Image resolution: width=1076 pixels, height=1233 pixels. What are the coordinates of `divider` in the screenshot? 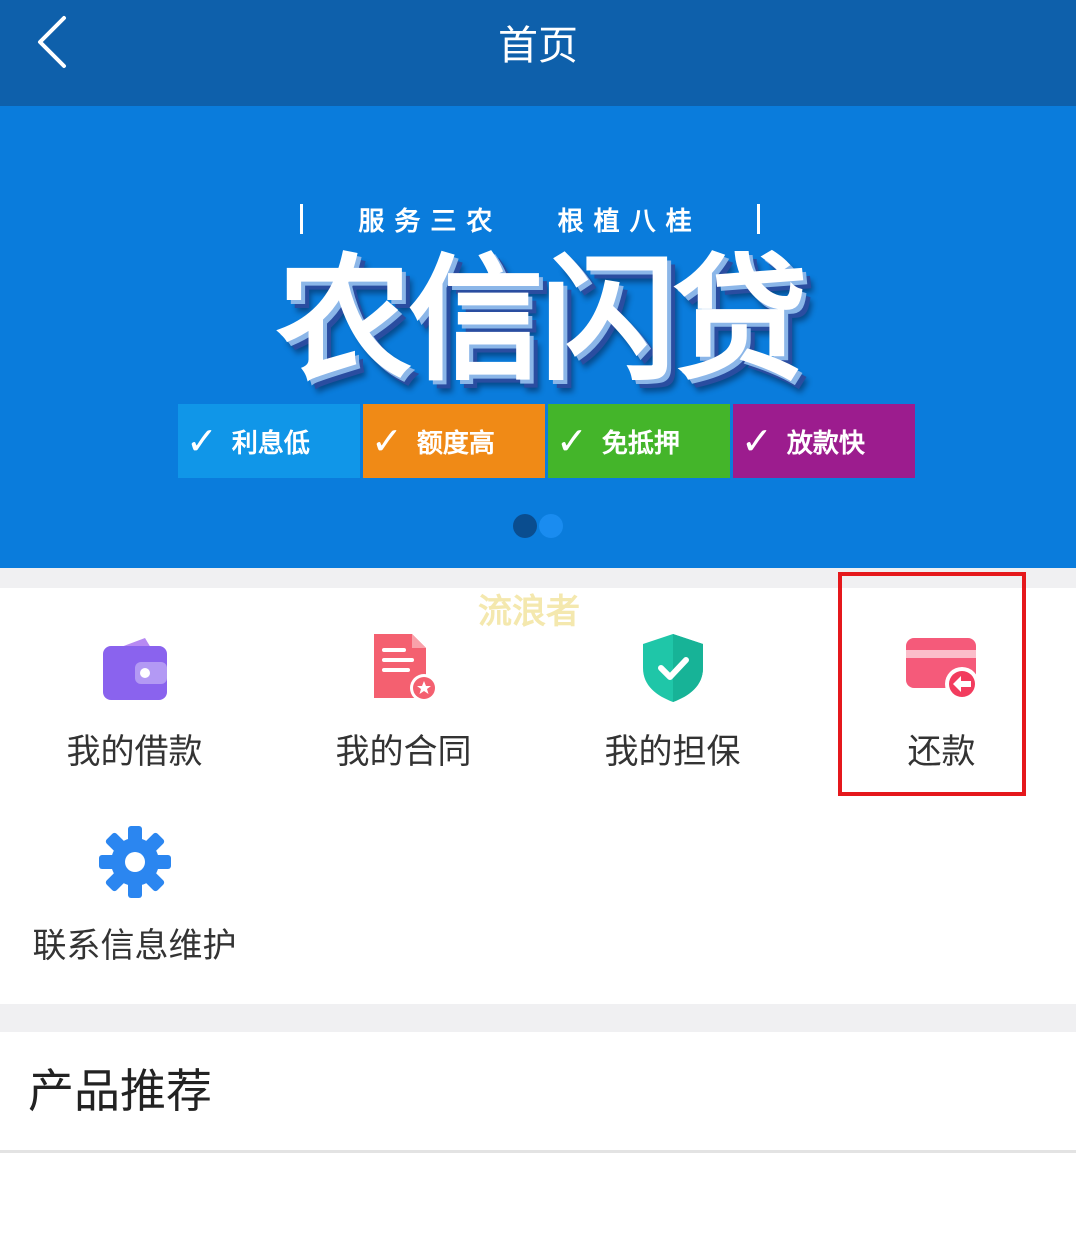 It's located at (538, 1151).